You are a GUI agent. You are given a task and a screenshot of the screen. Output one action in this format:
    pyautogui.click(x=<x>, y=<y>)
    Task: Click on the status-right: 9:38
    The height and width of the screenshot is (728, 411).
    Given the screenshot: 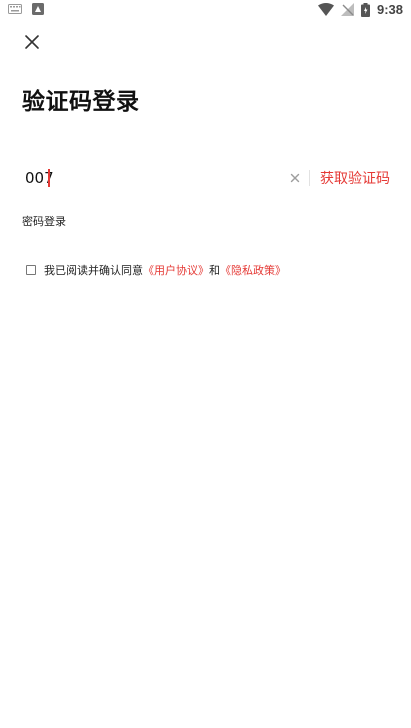 What is the action you would take?
    pyautogui.click(x=360, y=9)
    